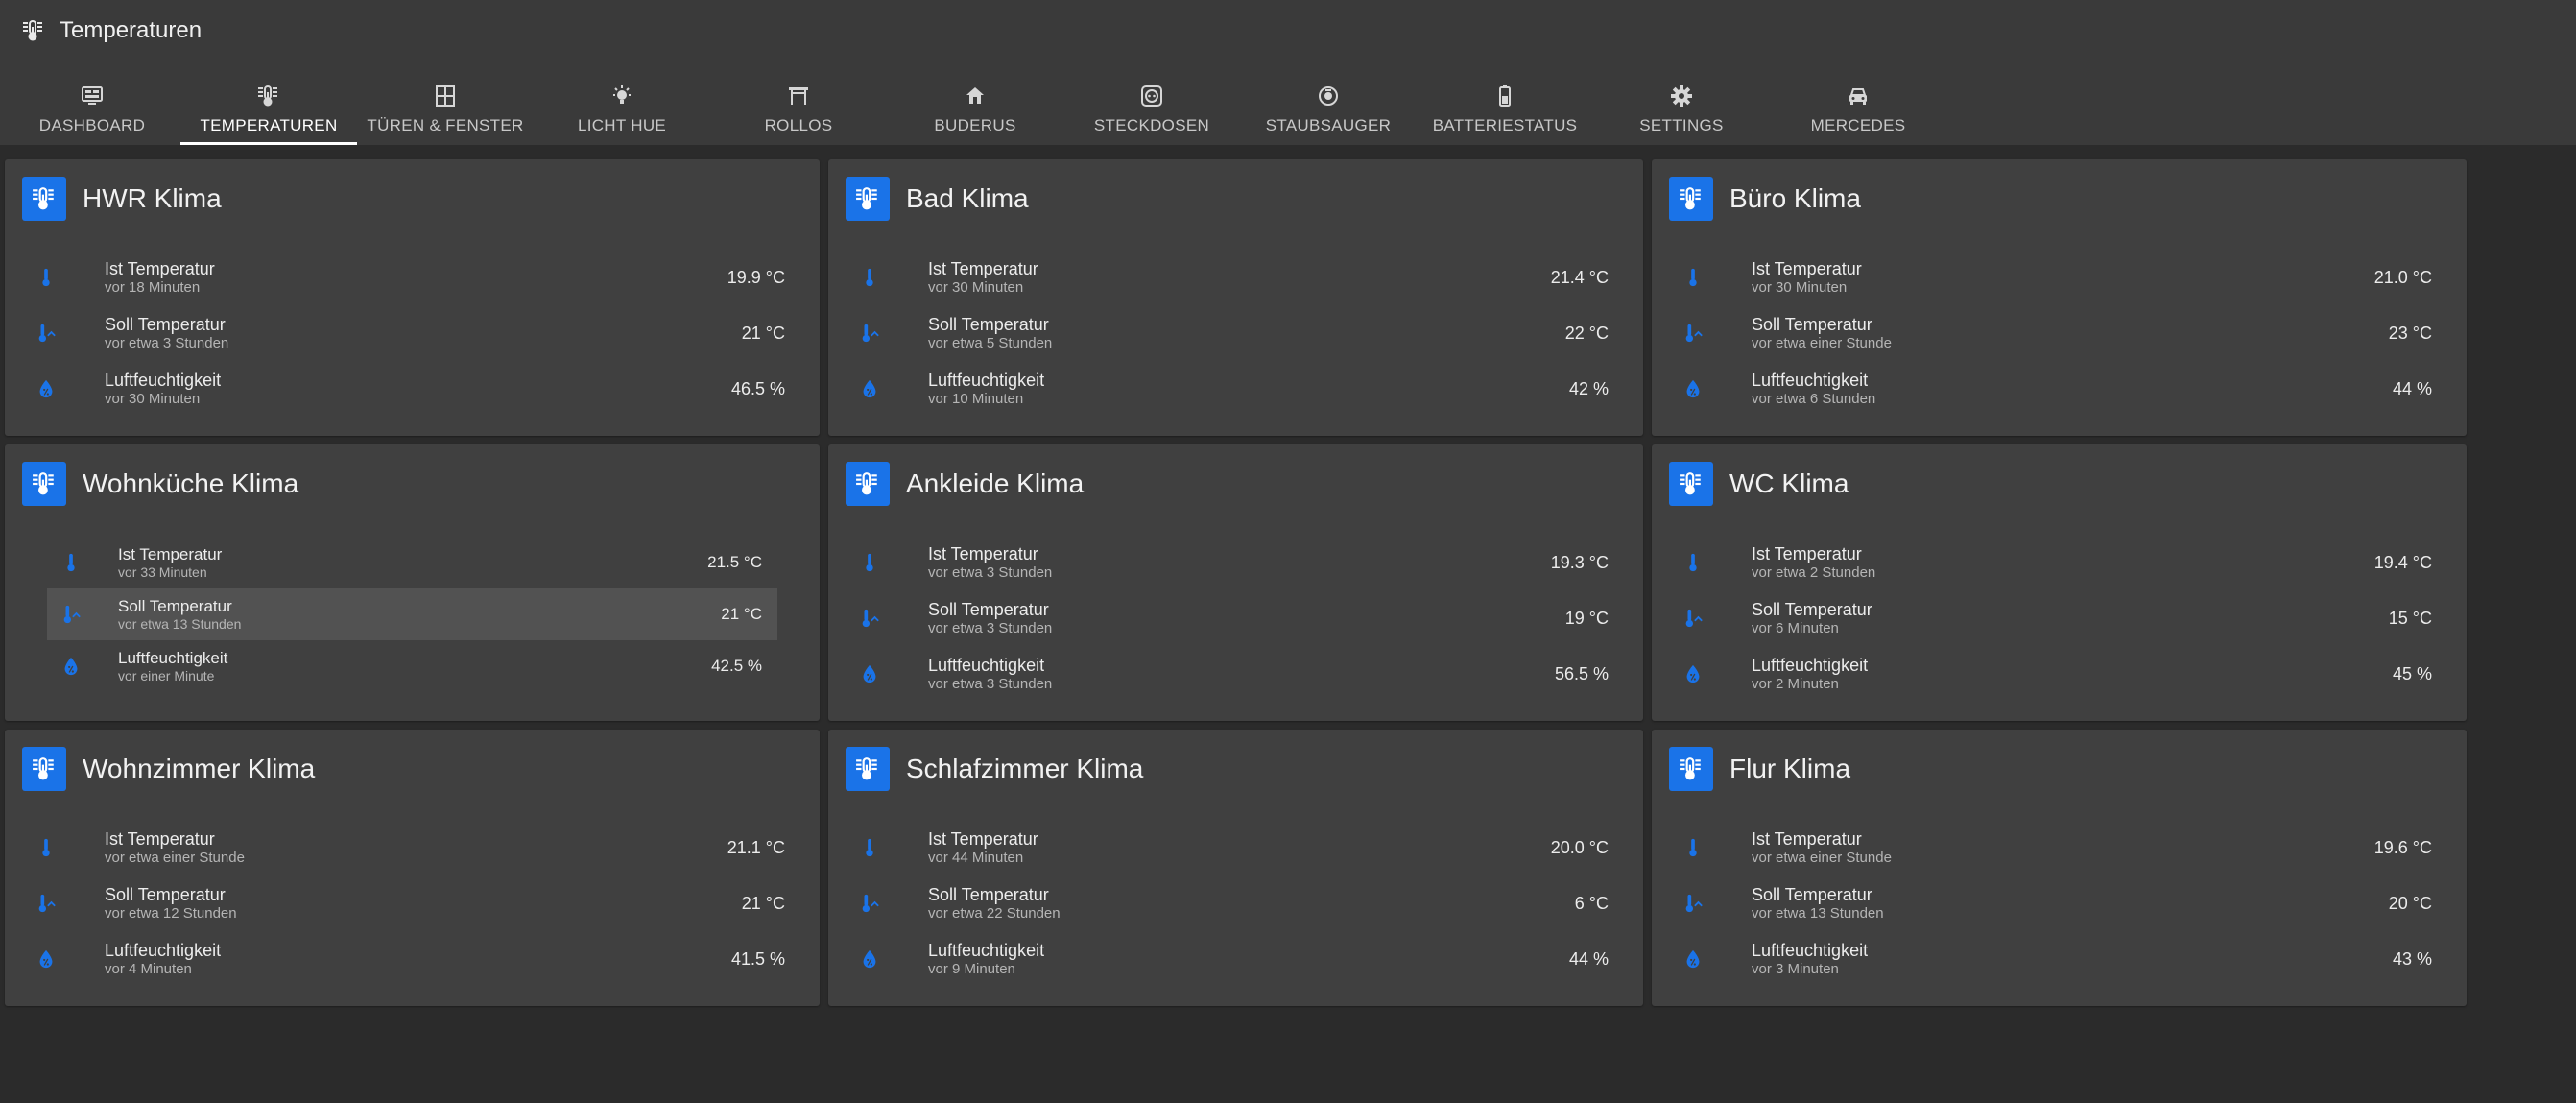 Image resolution: width=2576 pixels, height=1103 pixels. Describe the element at coordinates (1858, 110) in the screenshot. I see `tab-mercedes: MERCEDES` at that location.